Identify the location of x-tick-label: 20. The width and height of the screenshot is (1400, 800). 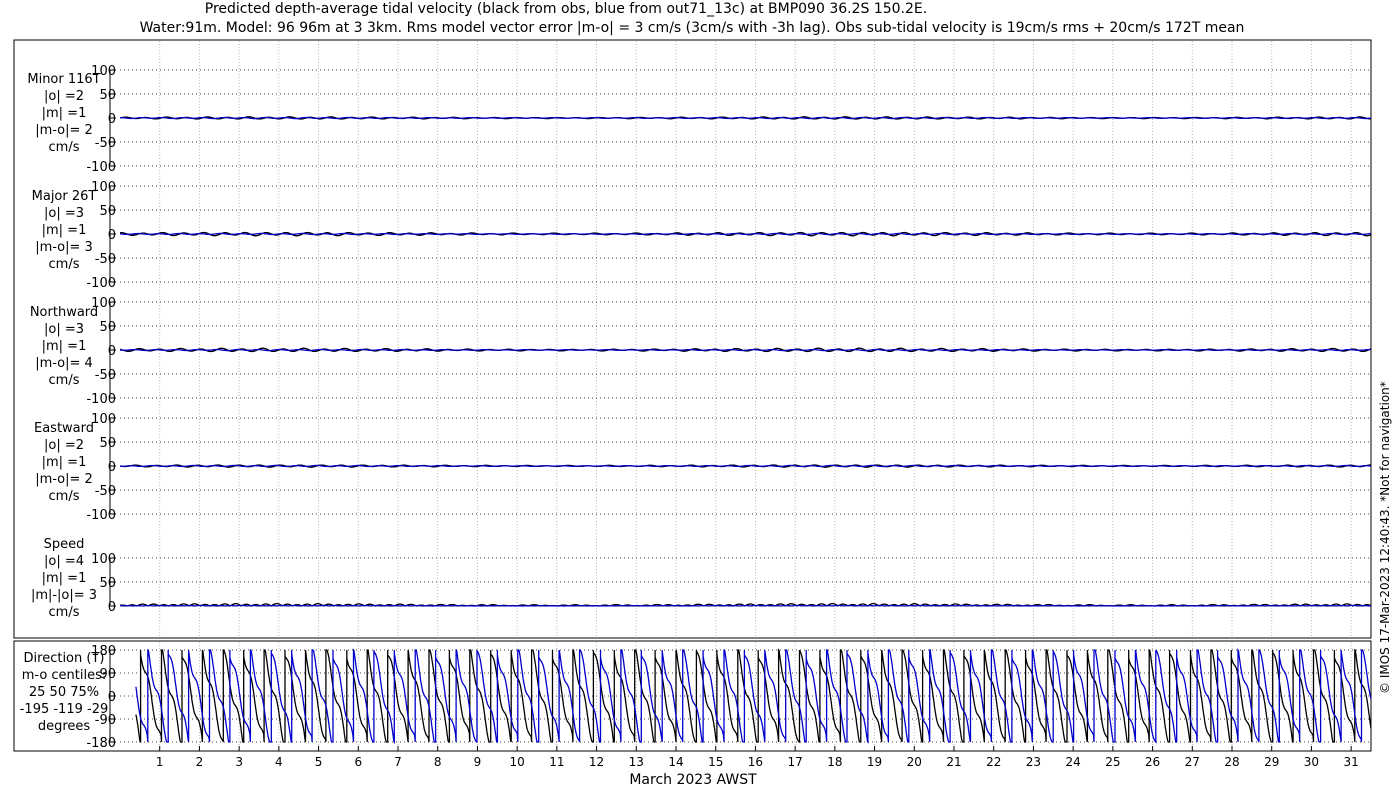
(914, 762).